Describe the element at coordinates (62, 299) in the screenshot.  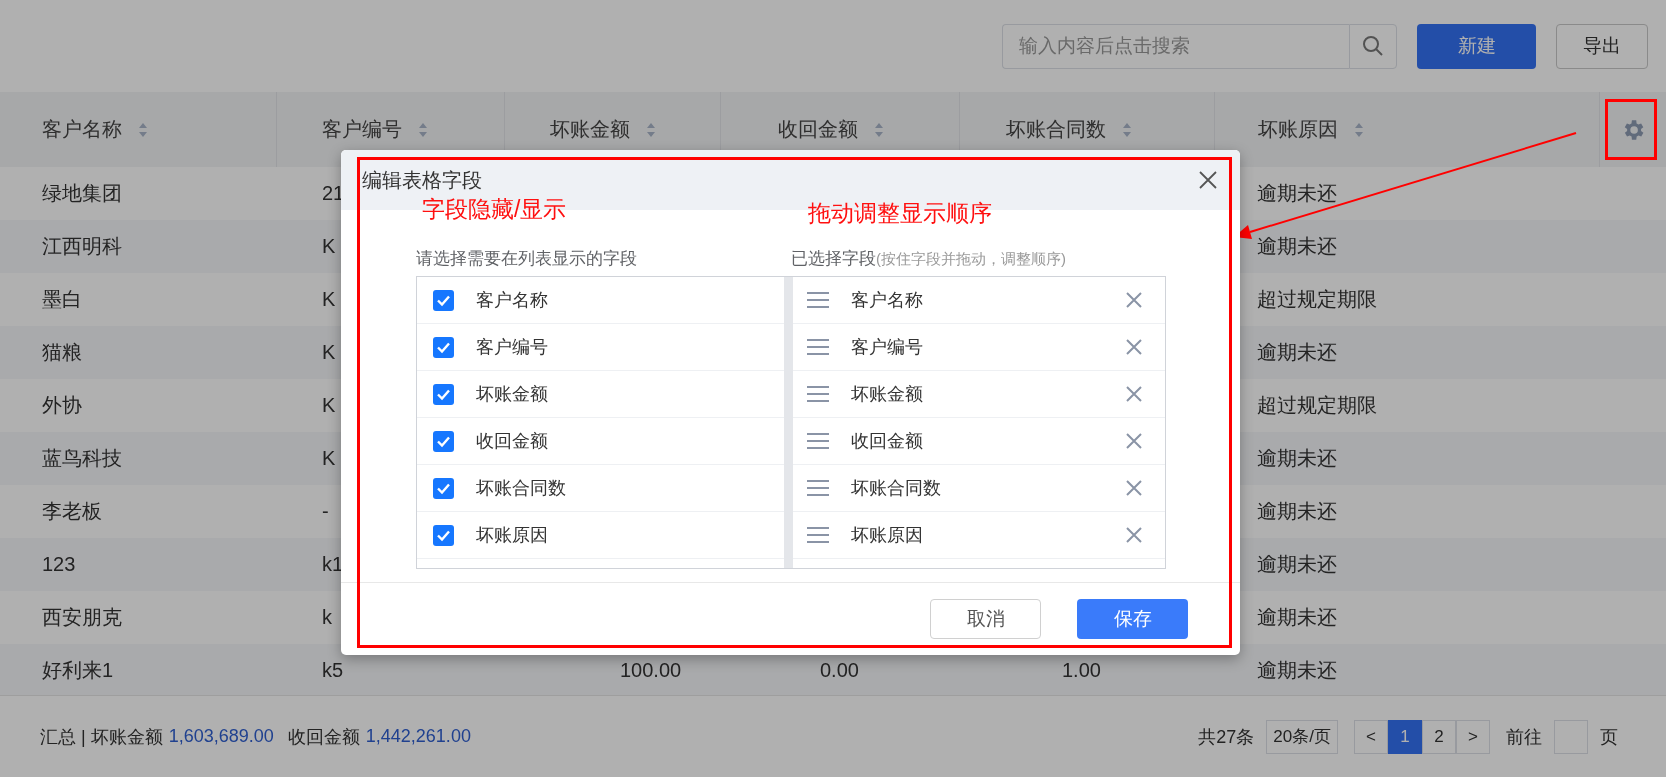
I see `table-cell-text: 墨白` at that location.